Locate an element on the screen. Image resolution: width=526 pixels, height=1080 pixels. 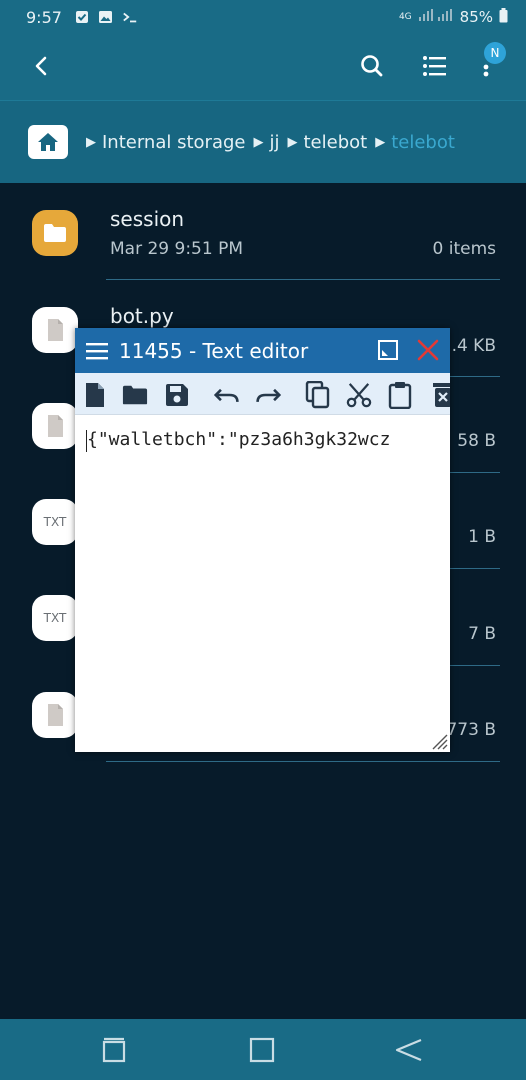
file-size: 58 B is located at coordinates (476, 441).